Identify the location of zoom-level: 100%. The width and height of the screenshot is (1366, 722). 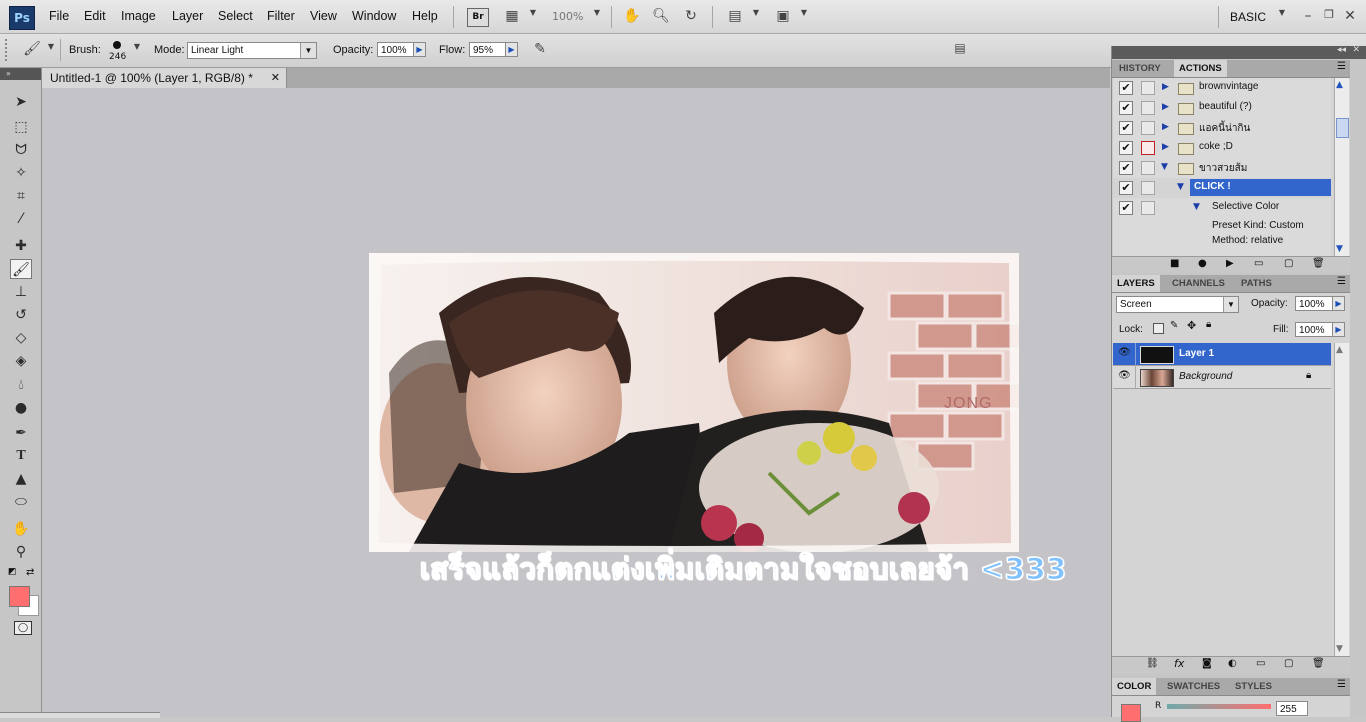
(567, 16).